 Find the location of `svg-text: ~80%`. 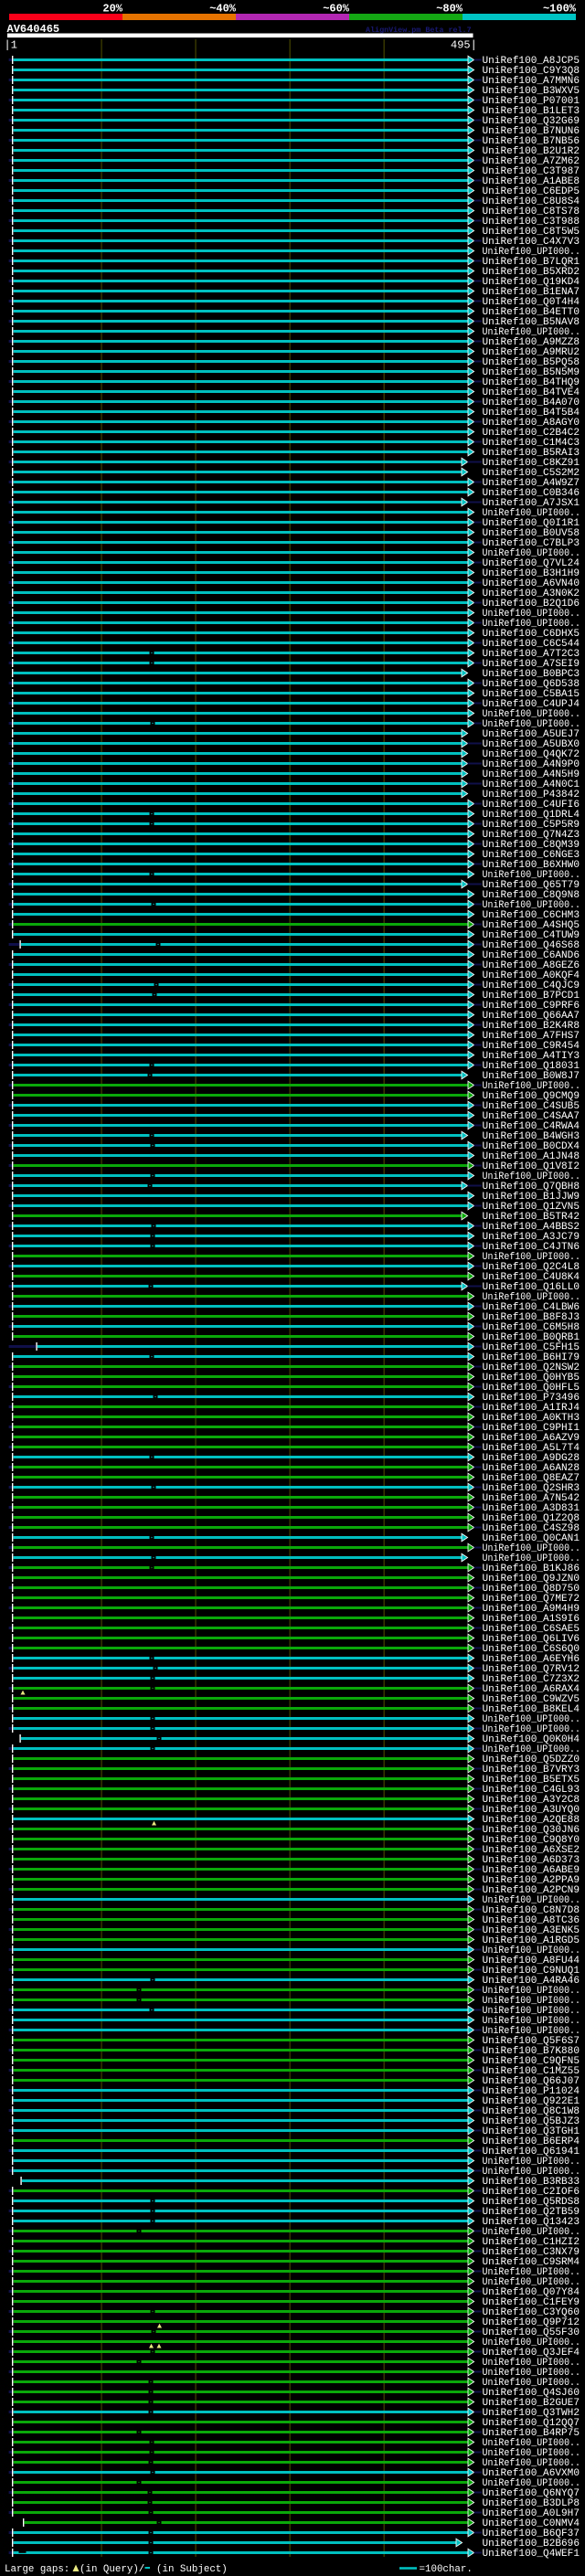

svg-text: ~80% is located at coordinates (450, 9).